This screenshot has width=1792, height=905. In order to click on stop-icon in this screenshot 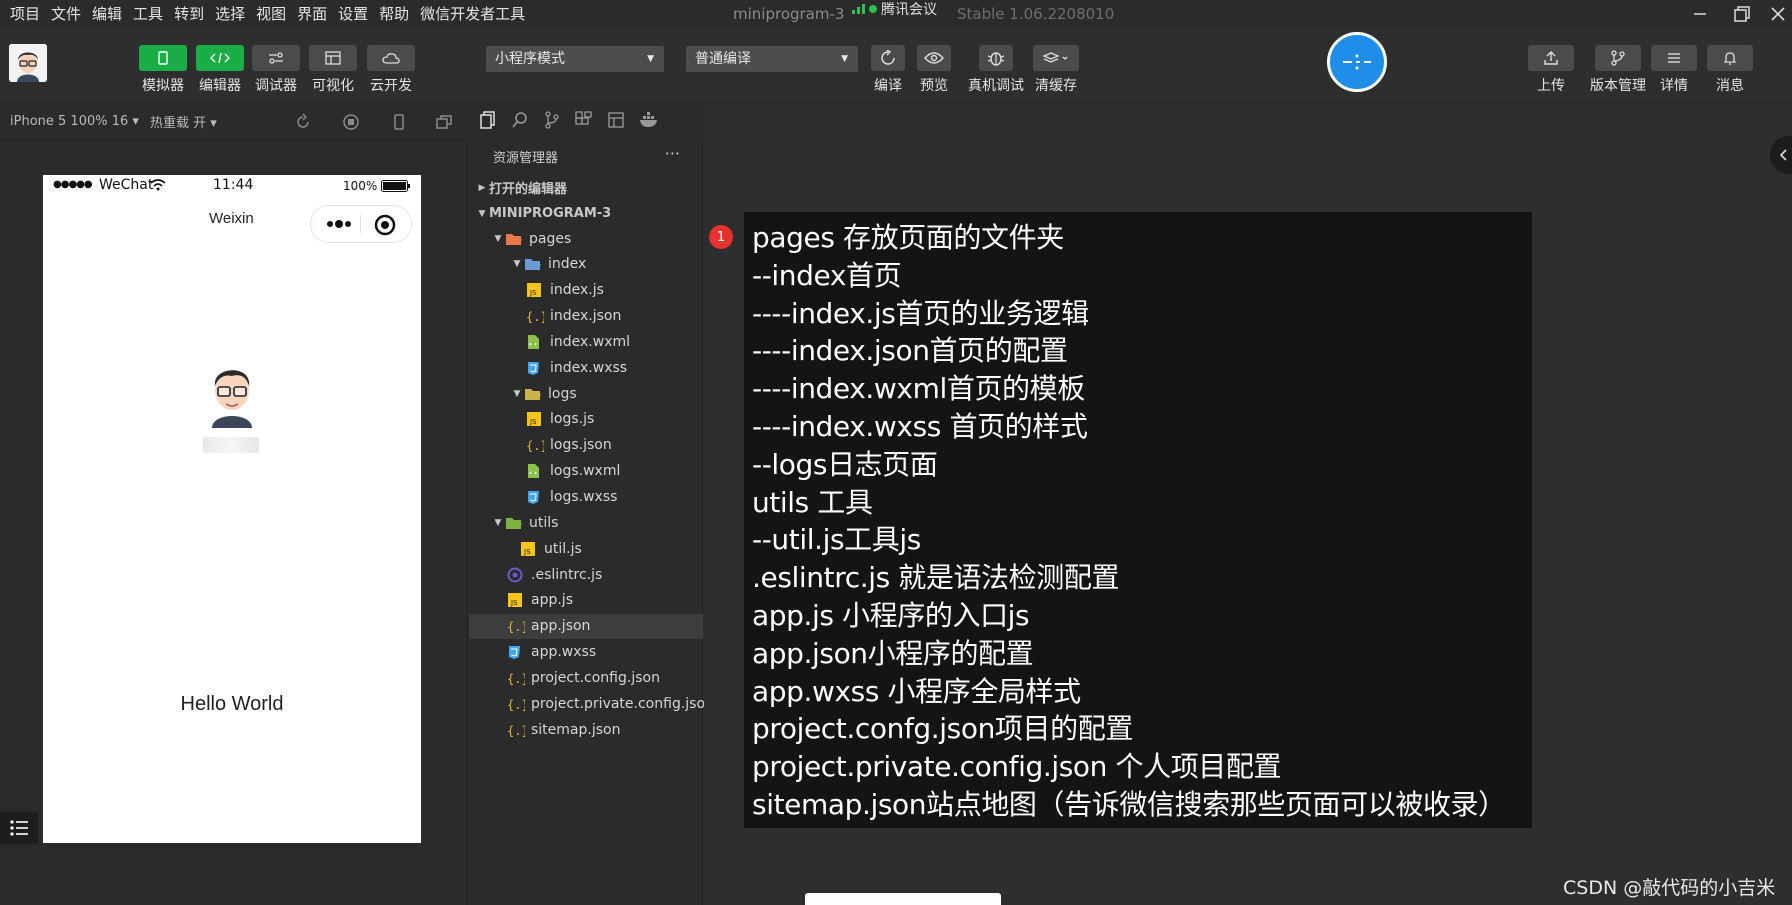, I will do `click(351, 124)`.